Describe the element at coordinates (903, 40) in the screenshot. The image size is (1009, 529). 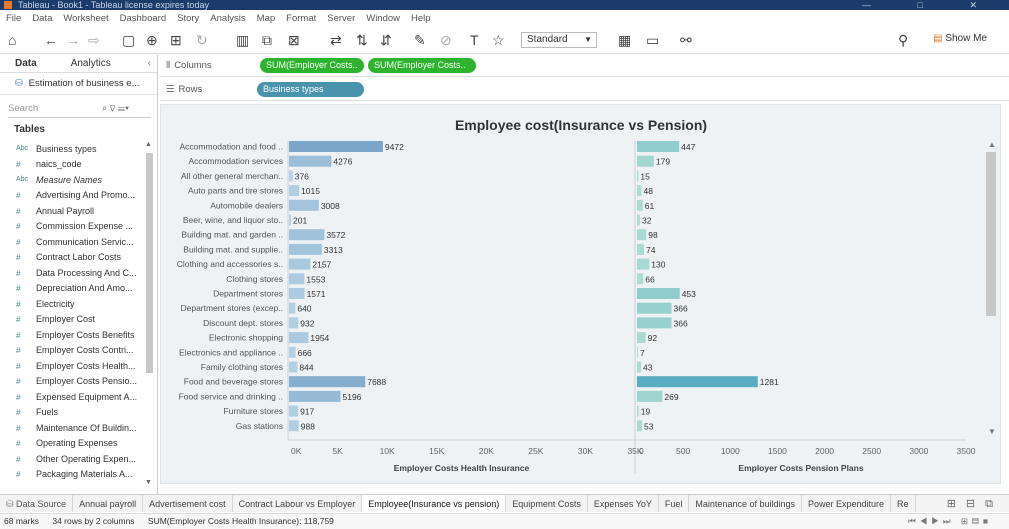
I see `pin-icon: ⚲` at that location.